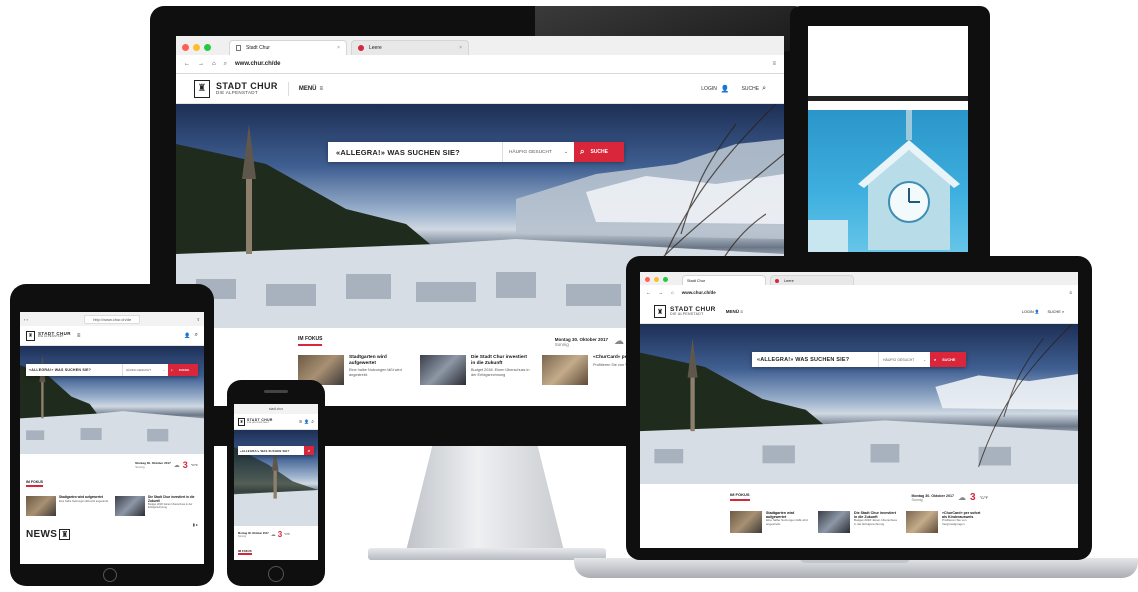  What do you see at coordinates (812, 280) in the screenshot?
I see `tab-leere: Leere` at bounding box center [812, 280].